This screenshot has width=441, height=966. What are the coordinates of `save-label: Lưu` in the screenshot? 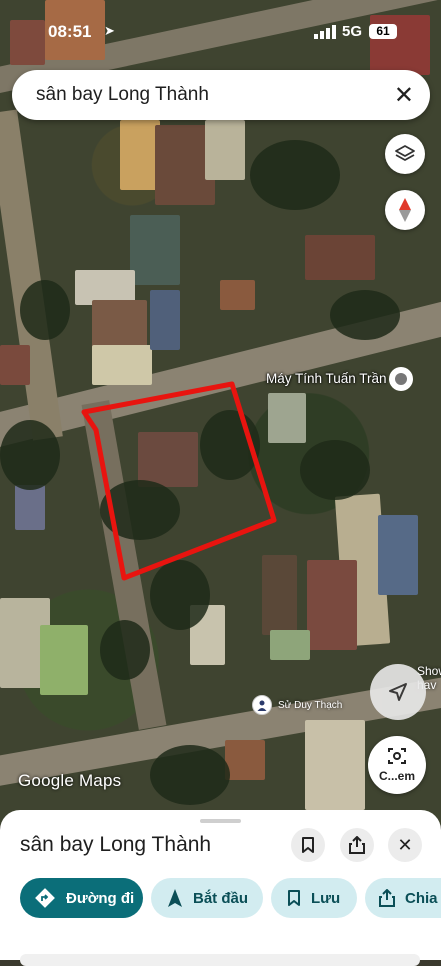 It's located at (326, 898).